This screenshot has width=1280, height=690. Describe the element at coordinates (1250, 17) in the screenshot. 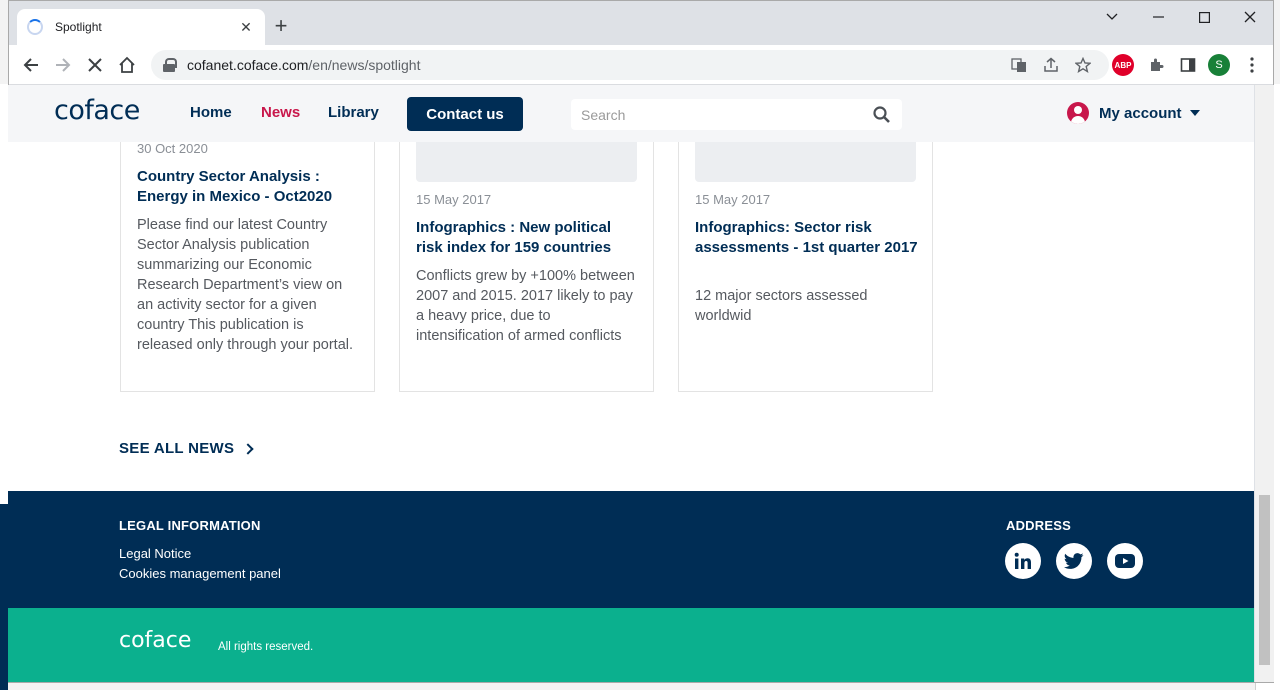

I see `window-close-icon` at that location.